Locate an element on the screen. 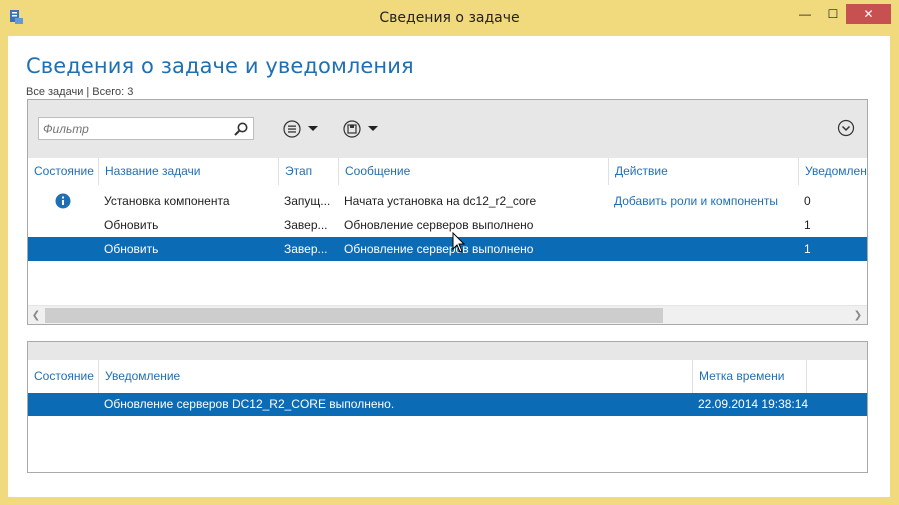  title-bar: Сведения о задаче — ☐ ✕ is located at coordinates (449, 18).